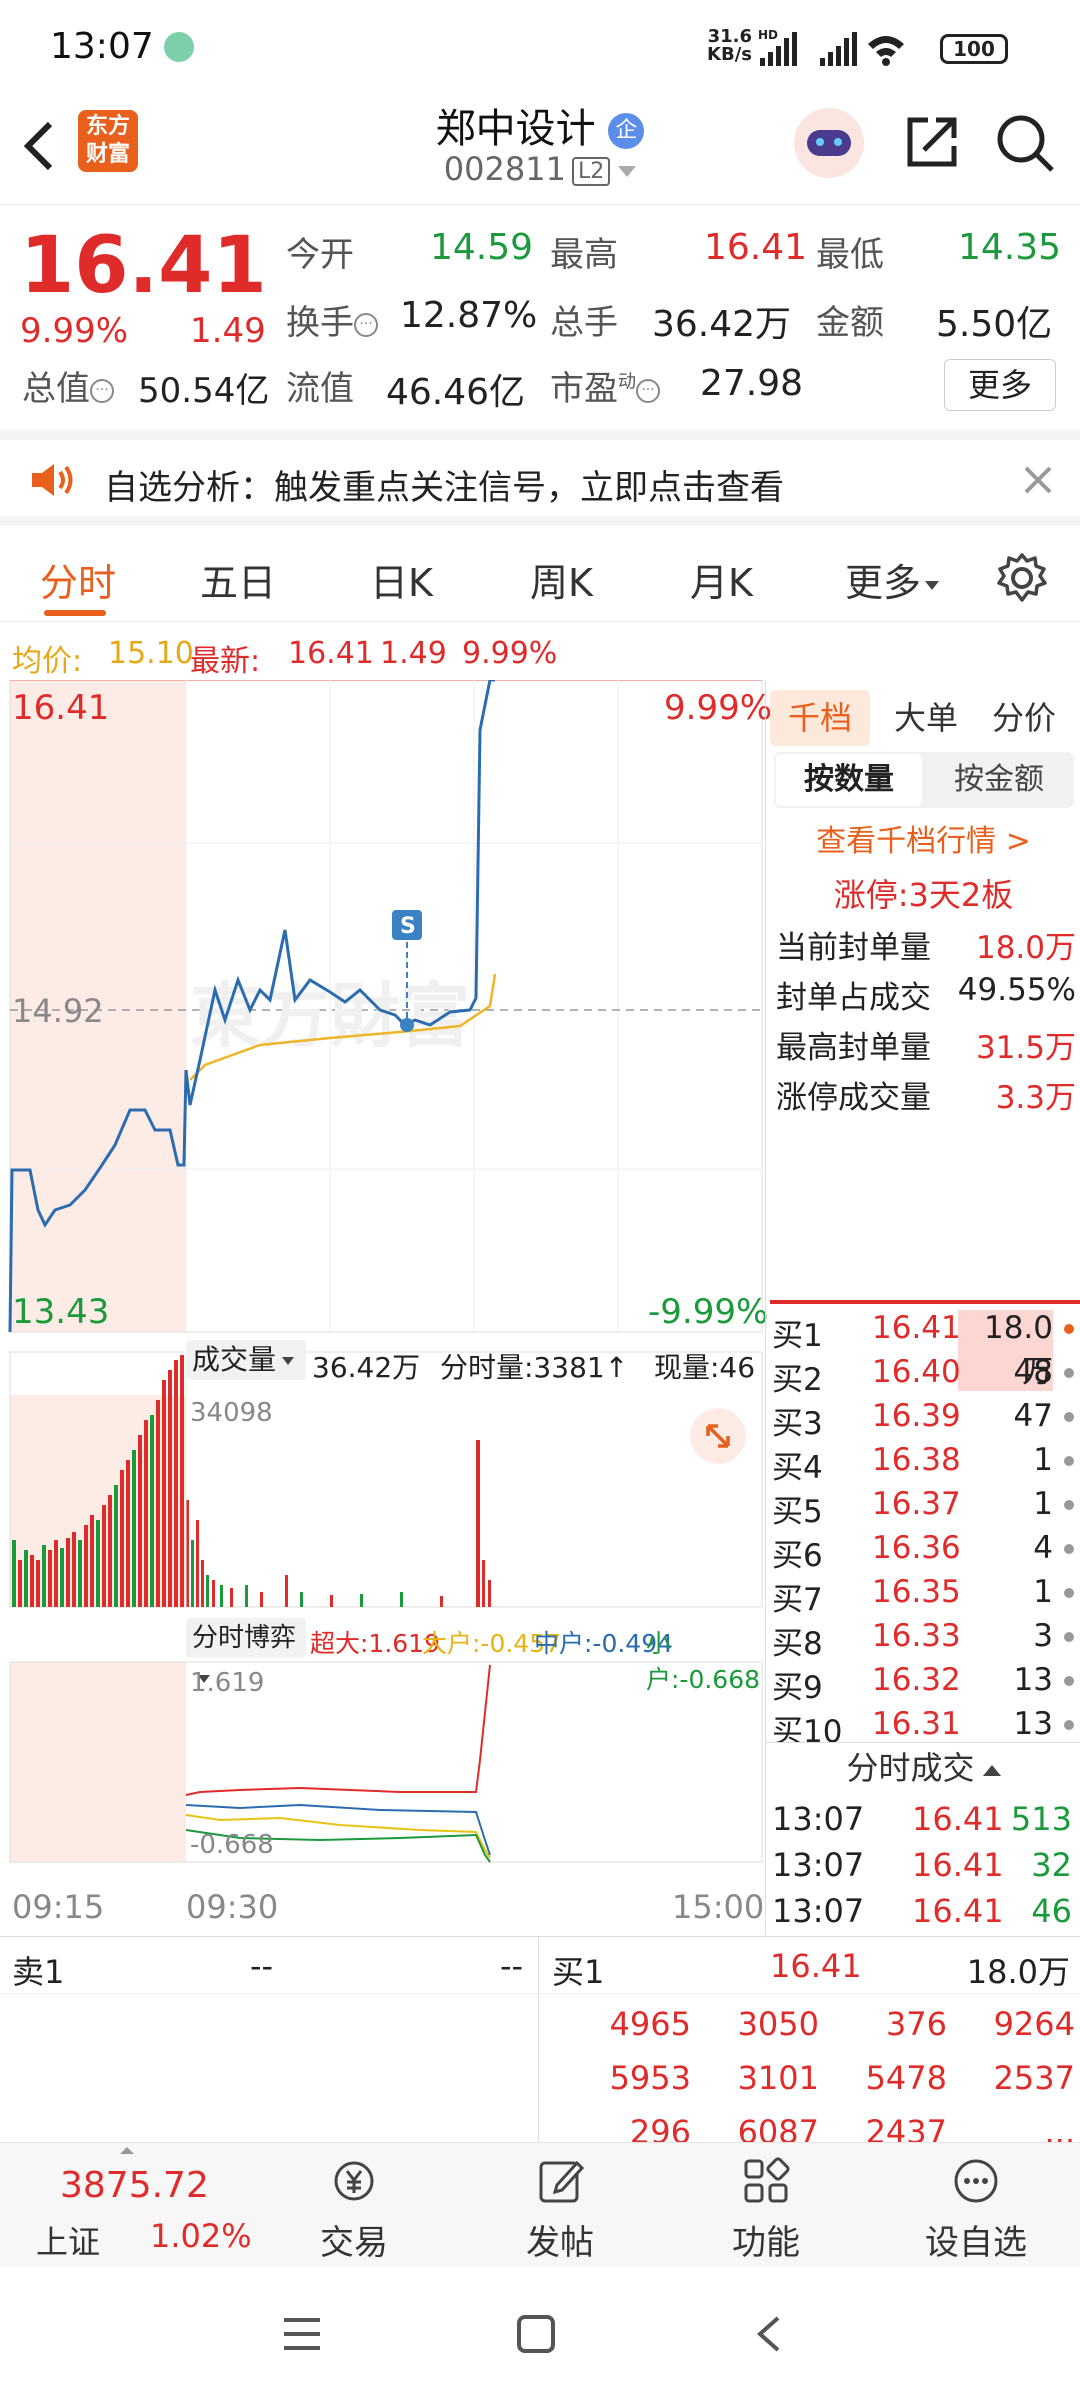  Describe the element at coordinates (1051, 1865) in the screenshot. I see `trade-volume: 32` at that location.